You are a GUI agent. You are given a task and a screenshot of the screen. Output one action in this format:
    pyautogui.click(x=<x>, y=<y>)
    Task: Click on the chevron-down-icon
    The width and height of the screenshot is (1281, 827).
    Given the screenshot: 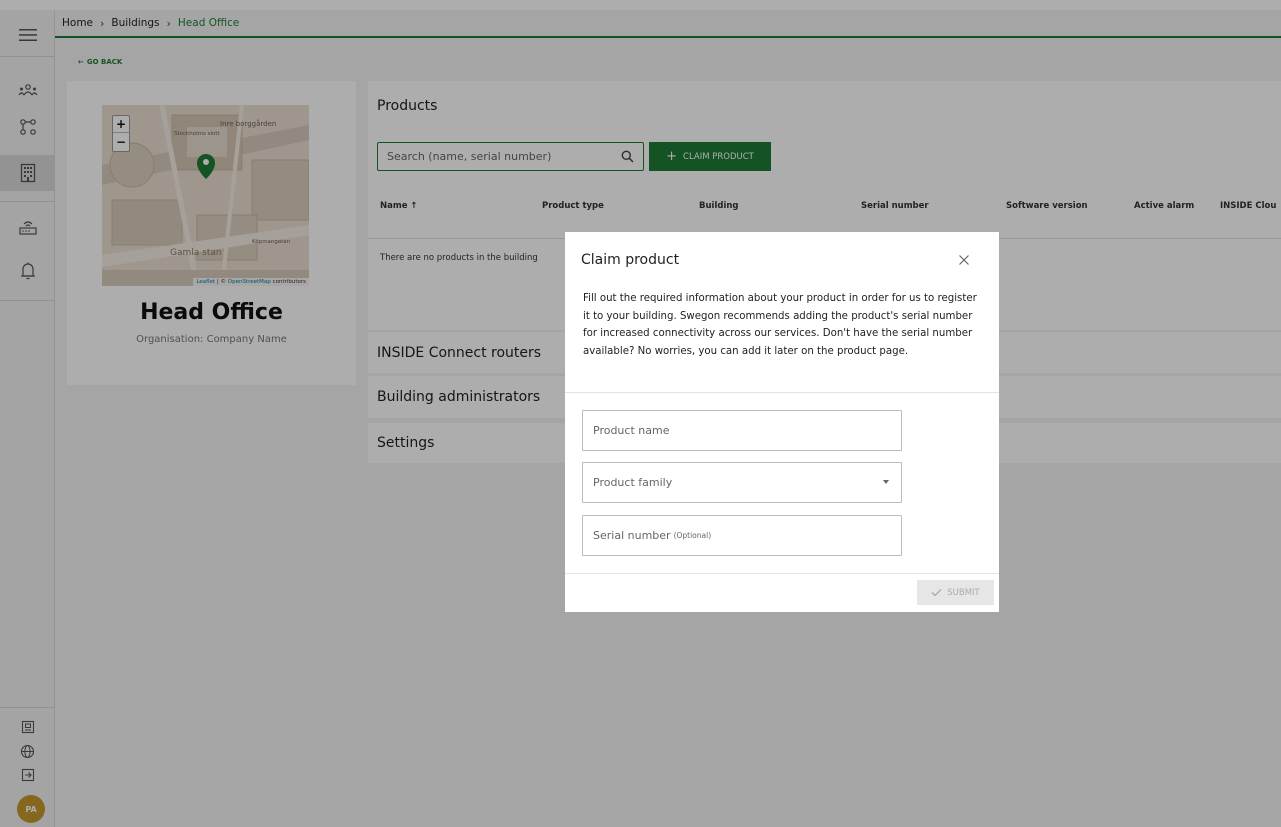 What is the action you would take?
    pyautogui.click(x=886, y=482)
    